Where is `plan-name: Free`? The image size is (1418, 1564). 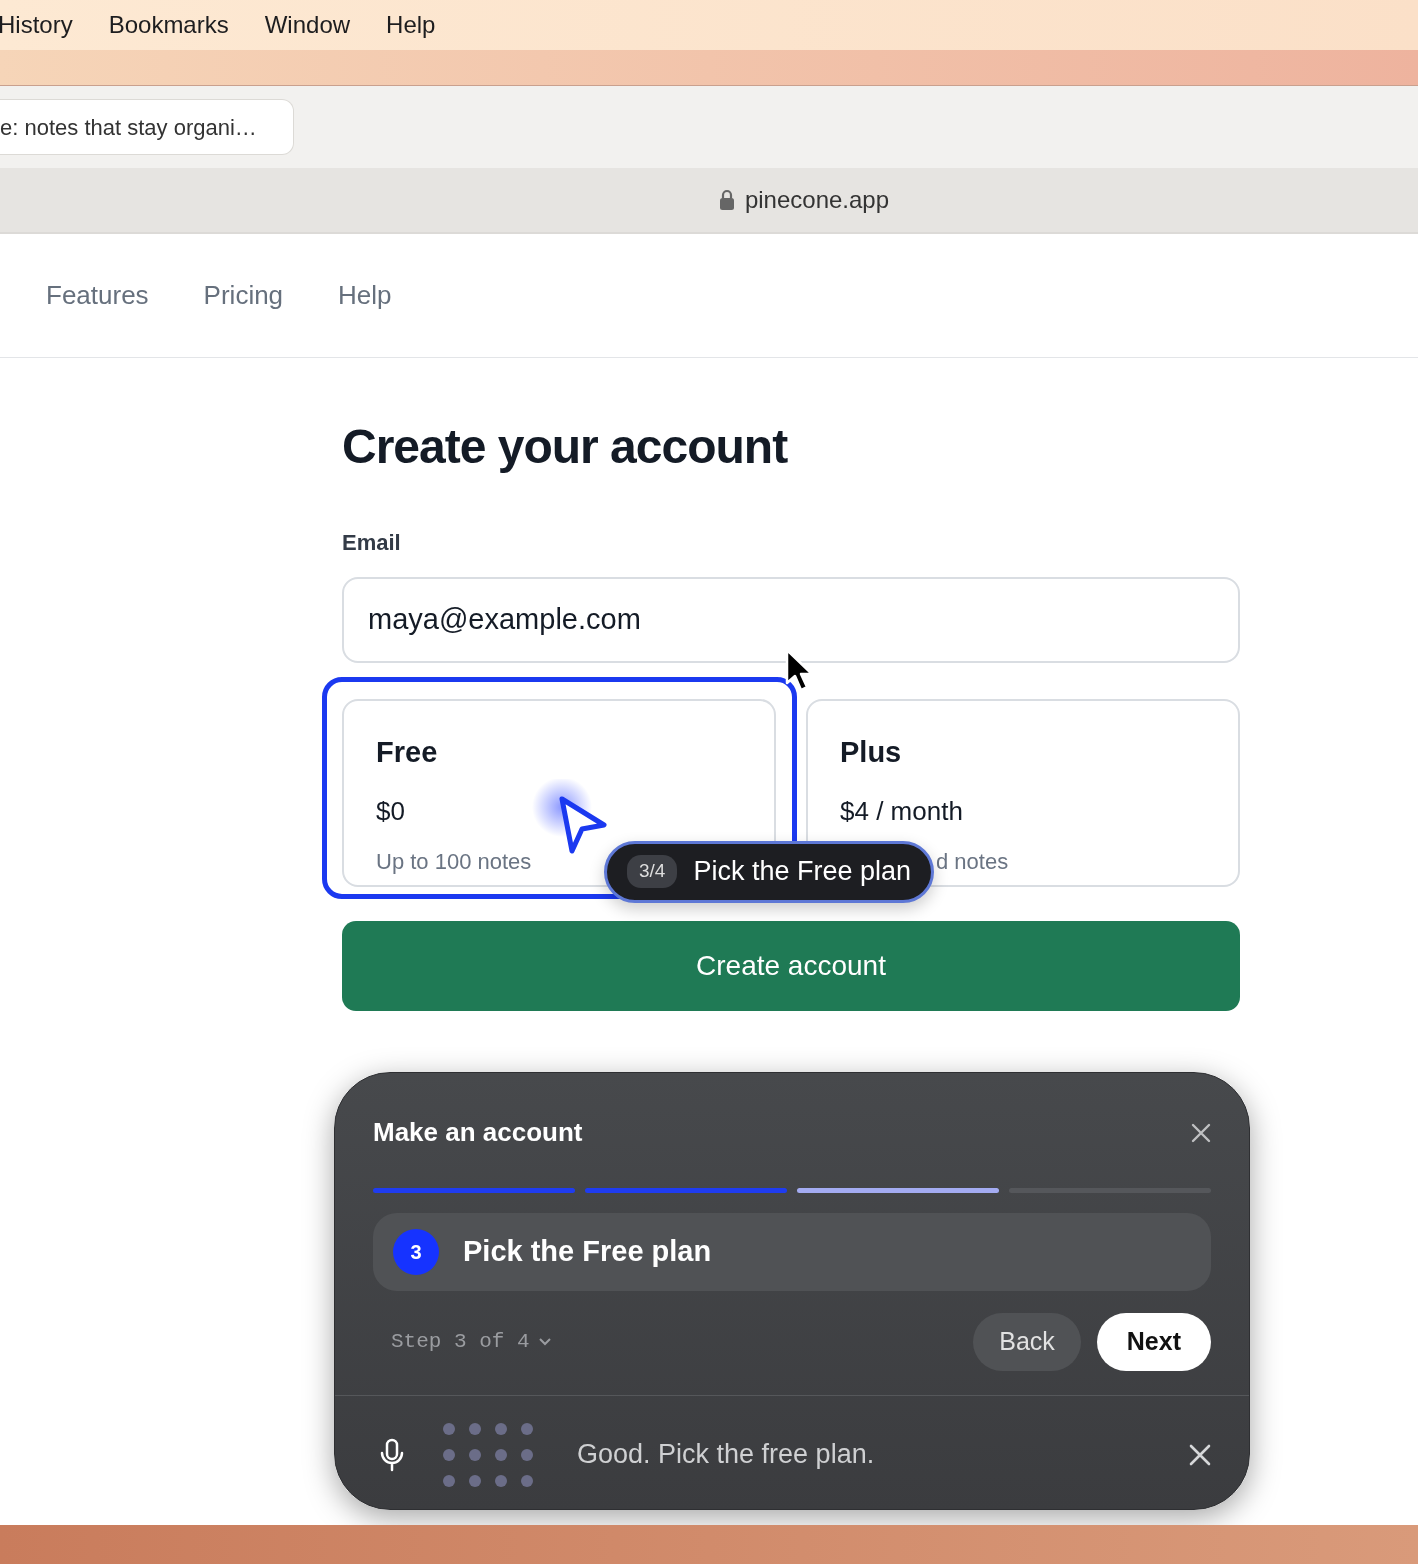 plan-name: Free is located at coordinates (407, 752).